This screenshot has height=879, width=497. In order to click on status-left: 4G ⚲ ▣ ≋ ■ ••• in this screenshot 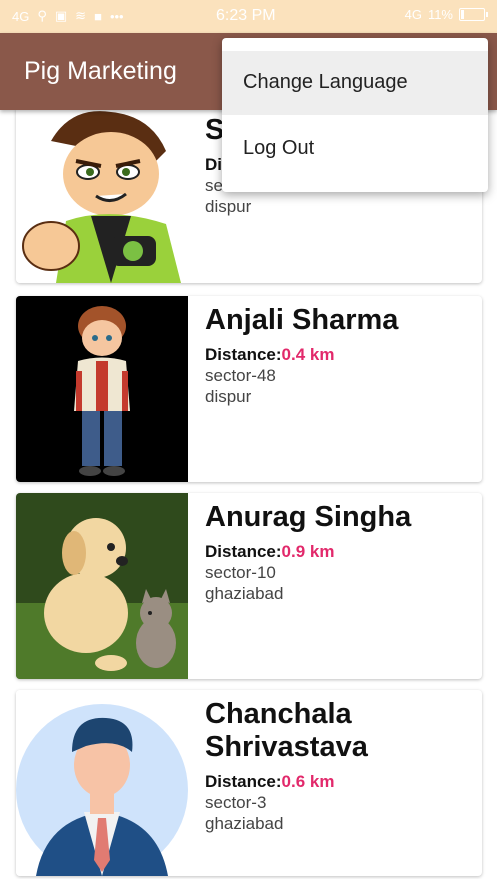, I will do `click(68, 16)`.